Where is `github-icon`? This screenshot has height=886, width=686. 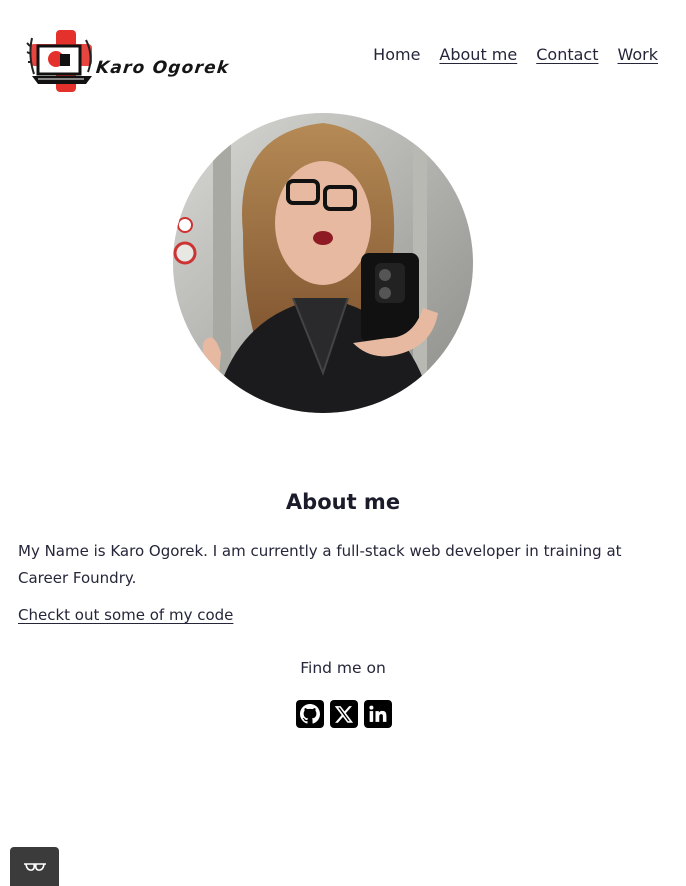 github-icon is located at coordinates (310, 714).